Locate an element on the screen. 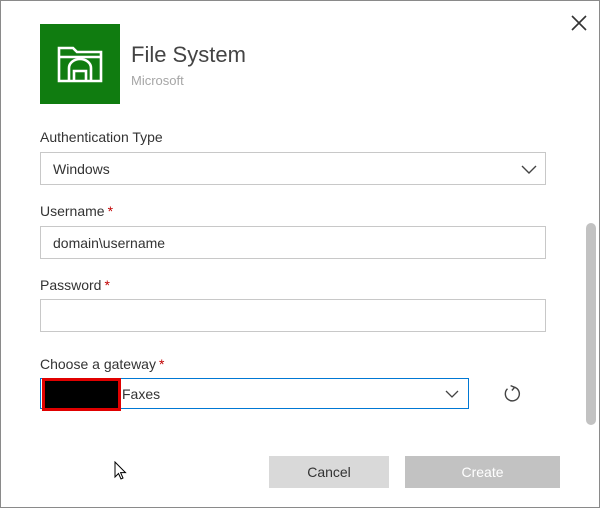 This screenshot has width=600, height=508. username-label: Username * is located at coordinates (76, 211).